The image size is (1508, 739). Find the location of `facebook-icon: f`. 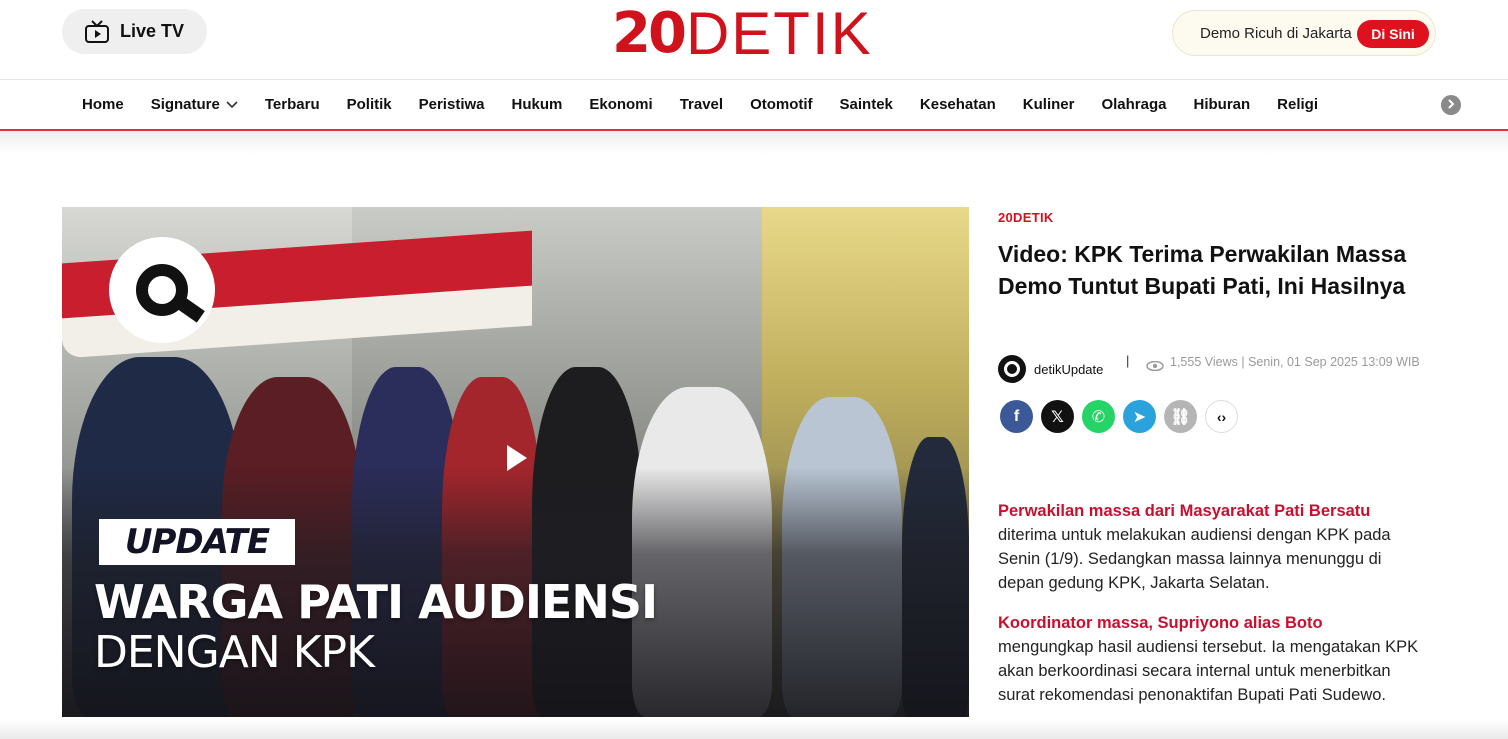

facebook-icon: f is located at coordinates (1016, 416).